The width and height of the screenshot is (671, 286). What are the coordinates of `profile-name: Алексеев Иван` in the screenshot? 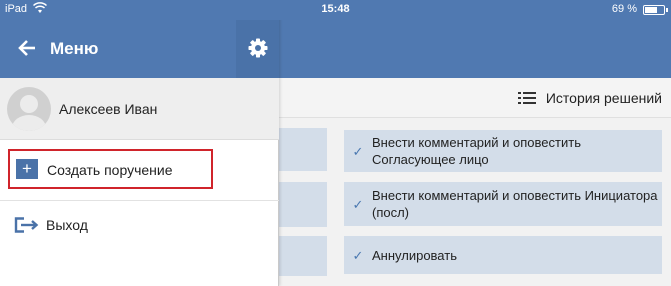 It's located at (108, 109).